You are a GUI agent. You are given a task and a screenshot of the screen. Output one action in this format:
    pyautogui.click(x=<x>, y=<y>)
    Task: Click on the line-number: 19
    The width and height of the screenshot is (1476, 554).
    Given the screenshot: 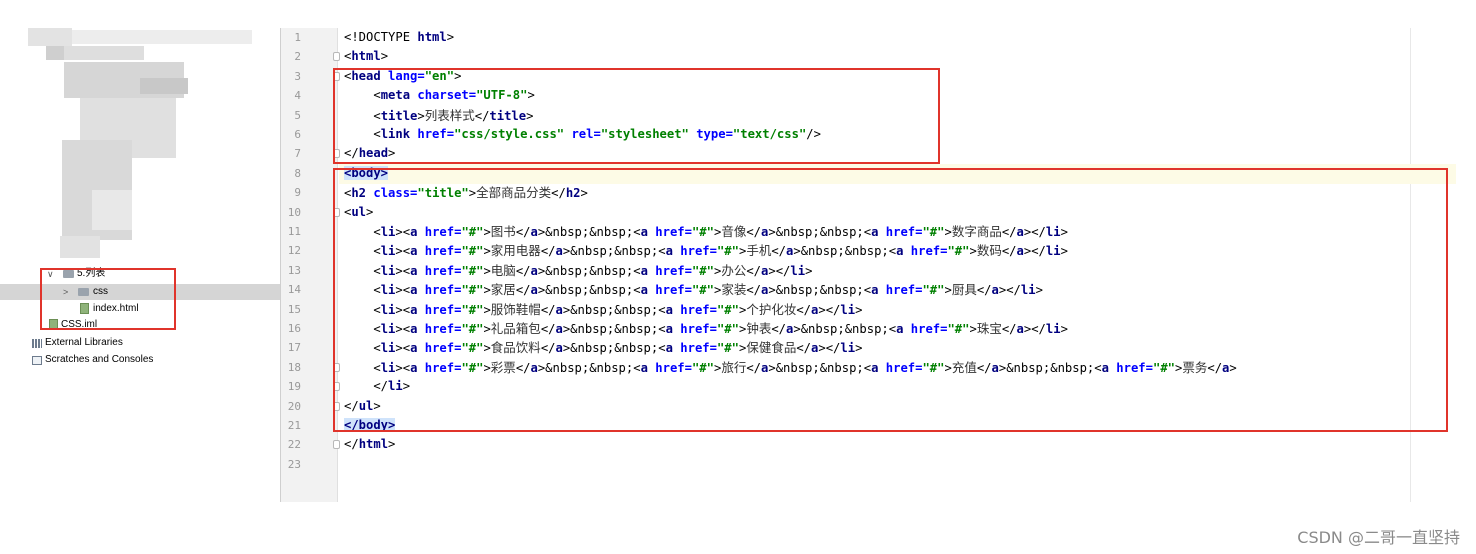 What is the action you would take?
    pyautogui.click(x=294, y=387)
    